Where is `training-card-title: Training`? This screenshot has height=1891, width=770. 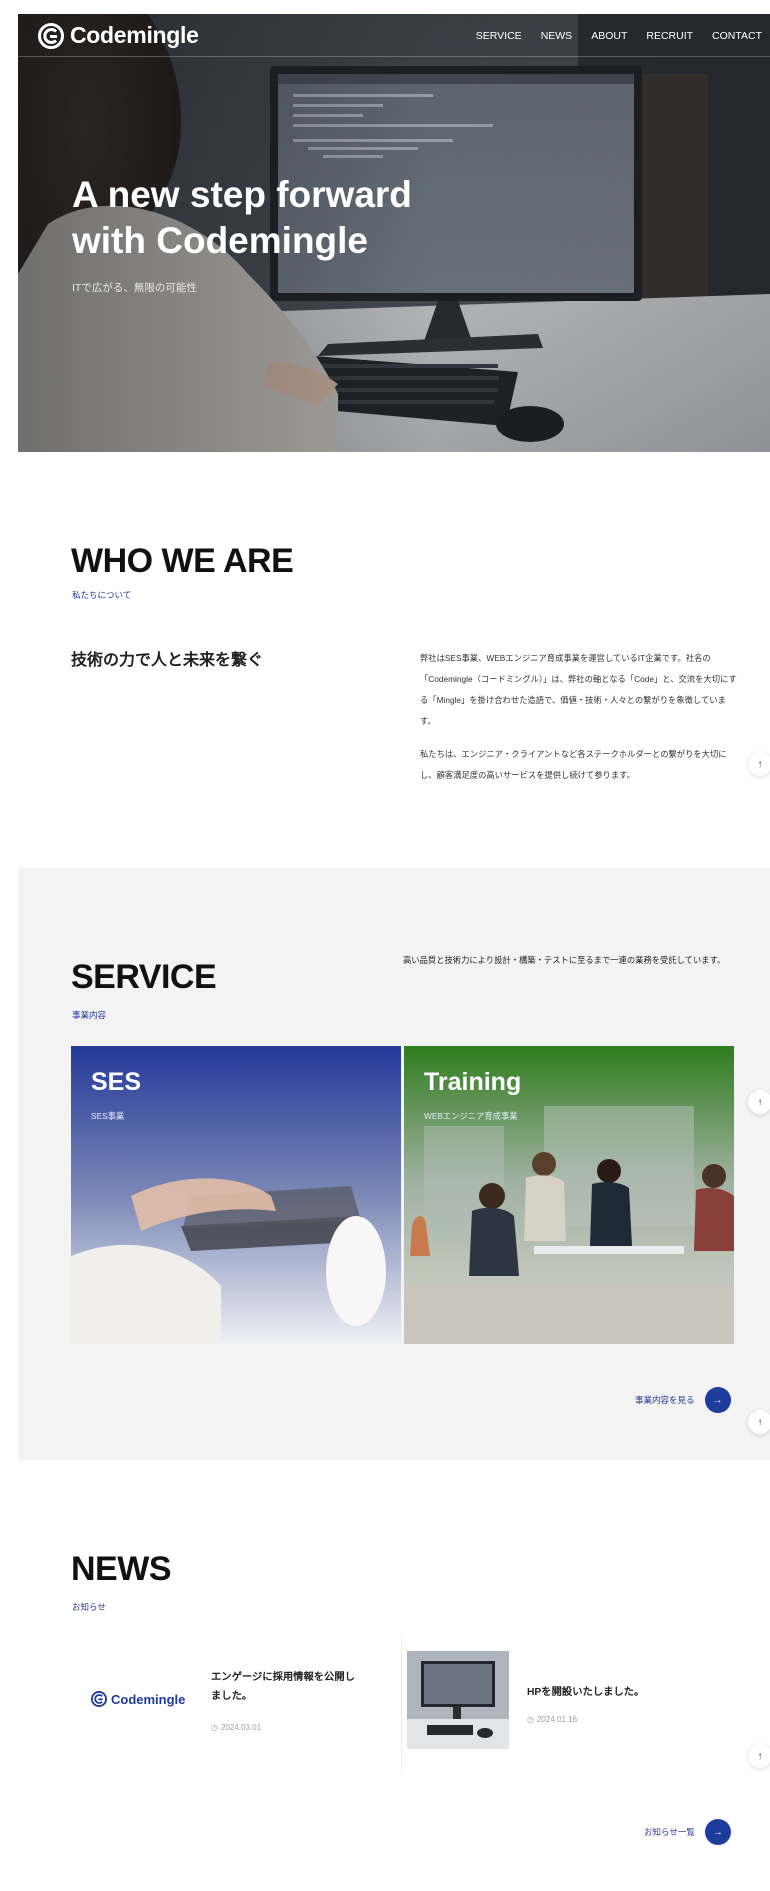
training-card-title: Training is located at coordinates (473, 1082).